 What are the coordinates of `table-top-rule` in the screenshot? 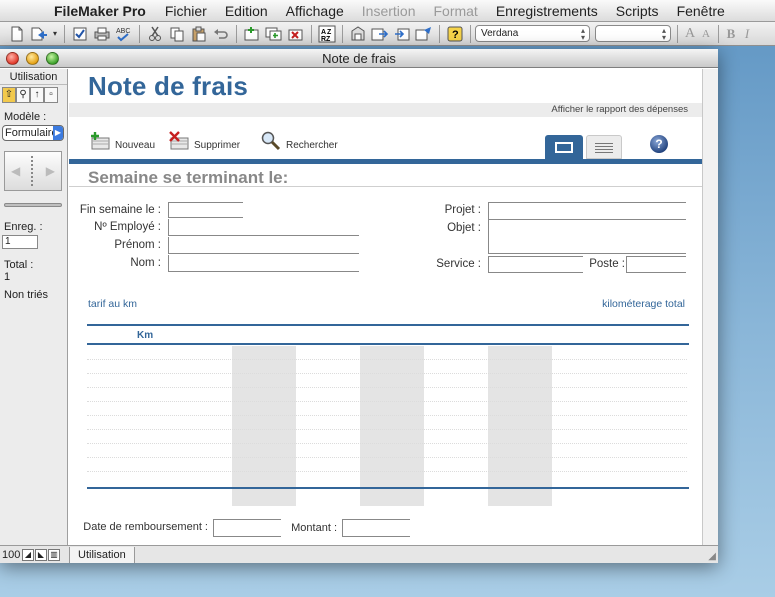 It's located at (388, 325).